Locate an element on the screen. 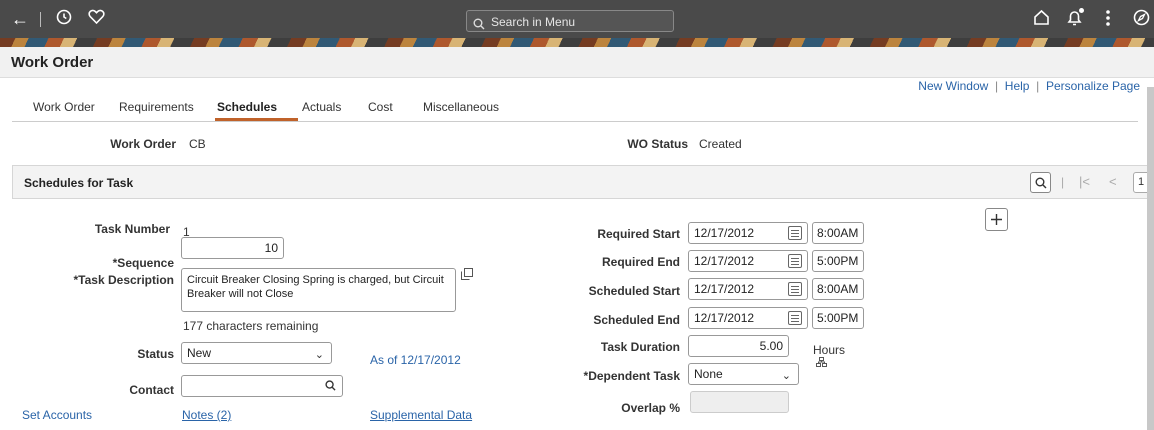 This screenshot has height=430, width=1154. status-label: Status is located at coordinates (155, 354).